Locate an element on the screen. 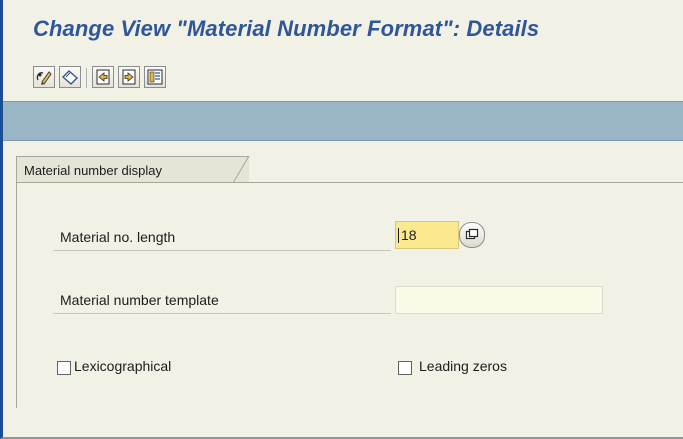  navigation-band is located at coordinates (343, 121).